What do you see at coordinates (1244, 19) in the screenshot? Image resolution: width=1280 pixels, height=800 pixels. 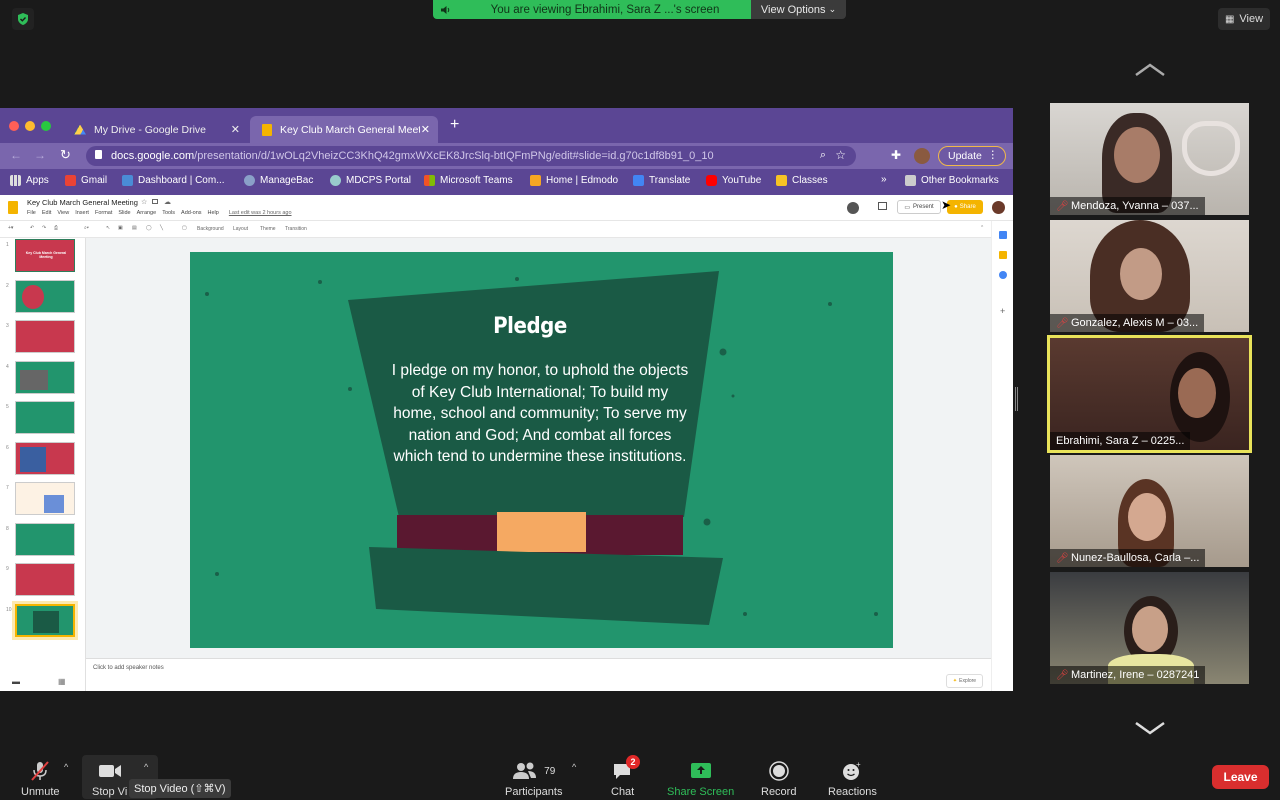 I see `view-button: ▦ View` at bounding box center [1244, 19].